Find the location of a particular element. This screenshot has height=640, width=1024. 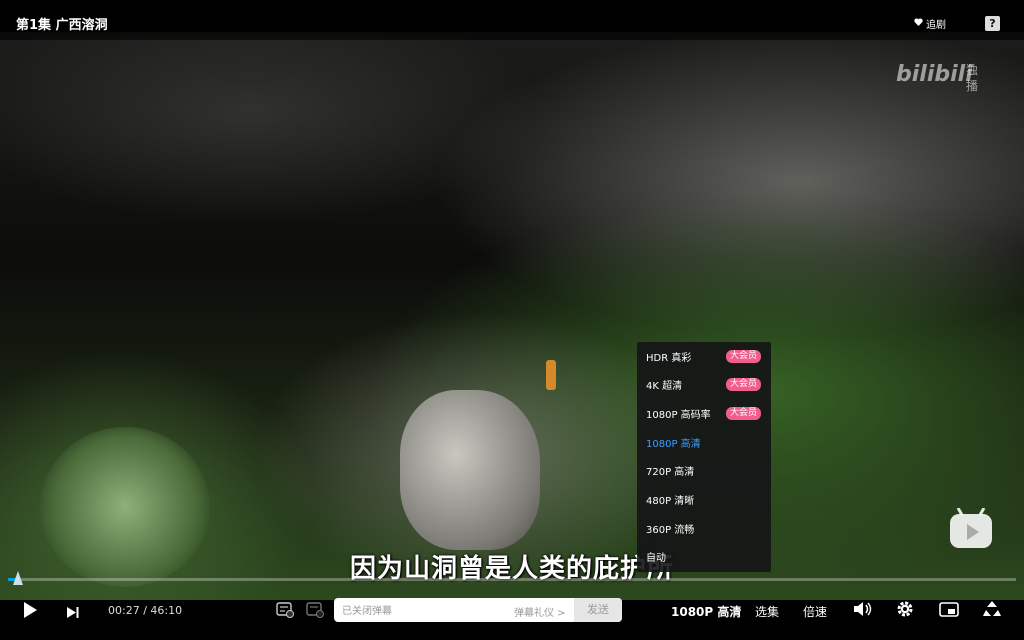

quality-option-label: 360P 流畅 is located at coordinates (670, 530).